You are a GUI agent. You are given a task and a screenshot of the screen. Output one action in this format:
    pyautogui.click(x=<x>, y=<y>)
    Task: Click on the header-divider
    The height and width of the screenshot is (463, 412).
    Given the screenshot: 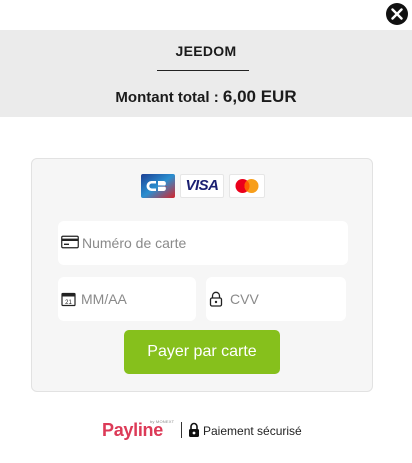 What is the action you would take?
    pyautogui.click(x=203, y=70)
    